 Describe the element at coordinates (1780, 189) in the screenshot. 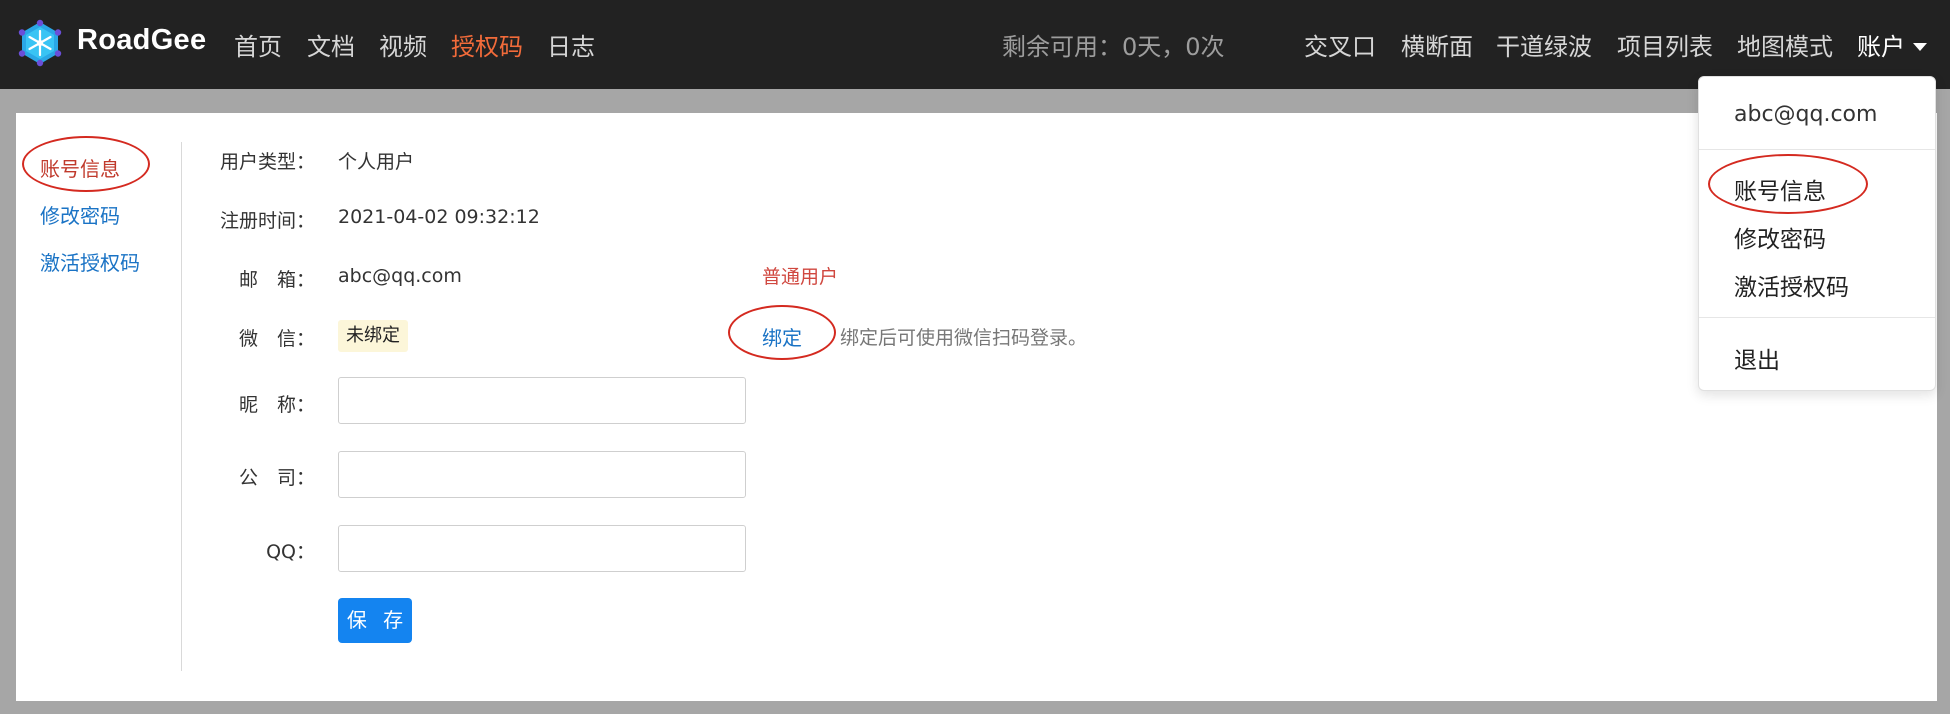

I see `dropdown-item-account-info: 账号信息` at that location.